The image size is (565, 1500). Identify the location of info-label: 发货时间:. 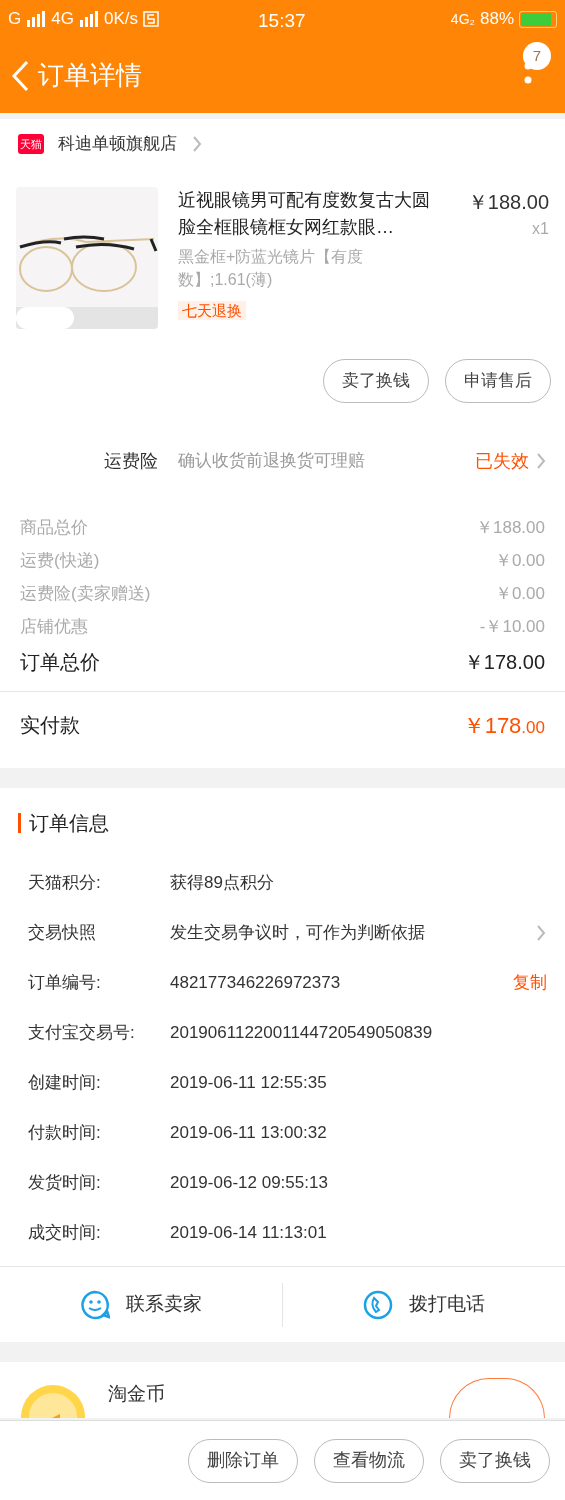
(65, 1183).